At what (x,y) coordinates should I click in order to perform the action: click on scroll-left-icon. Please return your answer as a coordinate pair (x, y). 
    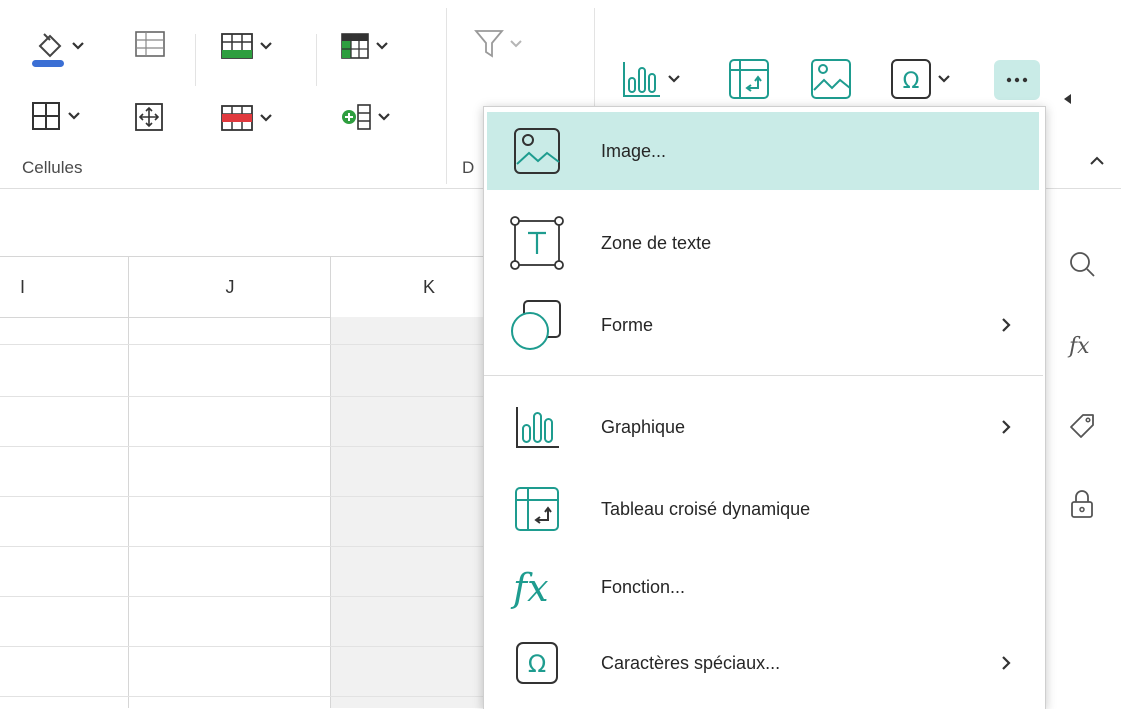
    Looking at the image, I should click on (1068, 99).